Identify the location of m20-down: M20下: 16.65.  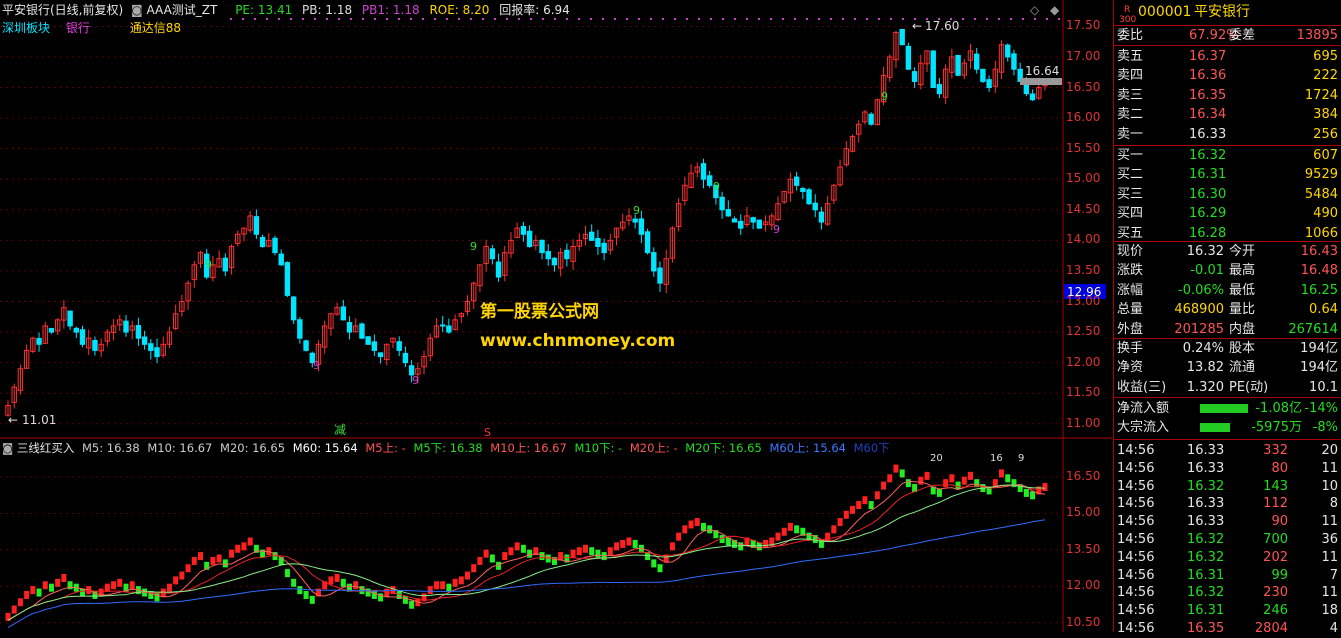
(723, 448).